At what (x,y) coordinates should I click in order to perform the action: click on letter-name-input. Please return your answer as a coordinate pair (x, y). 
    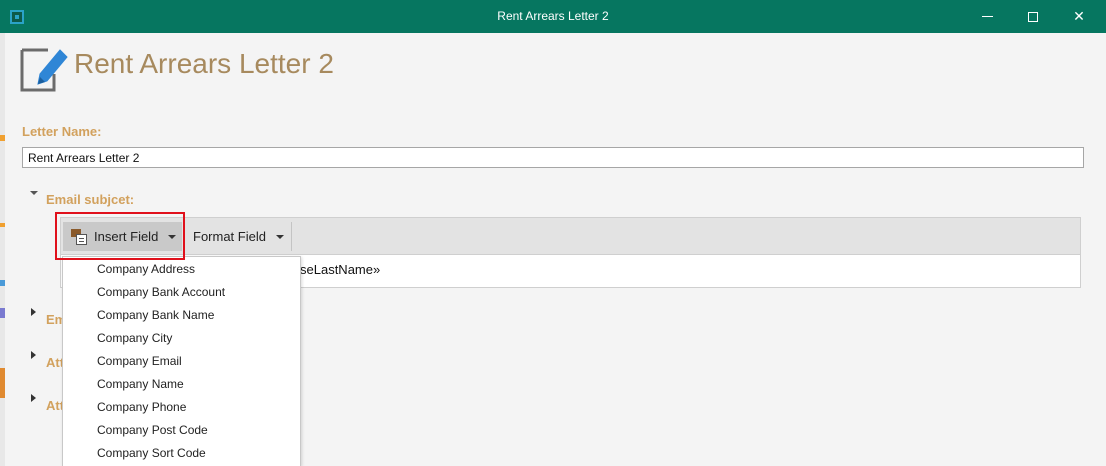
    Looking at the image, I should click on (553, 157).